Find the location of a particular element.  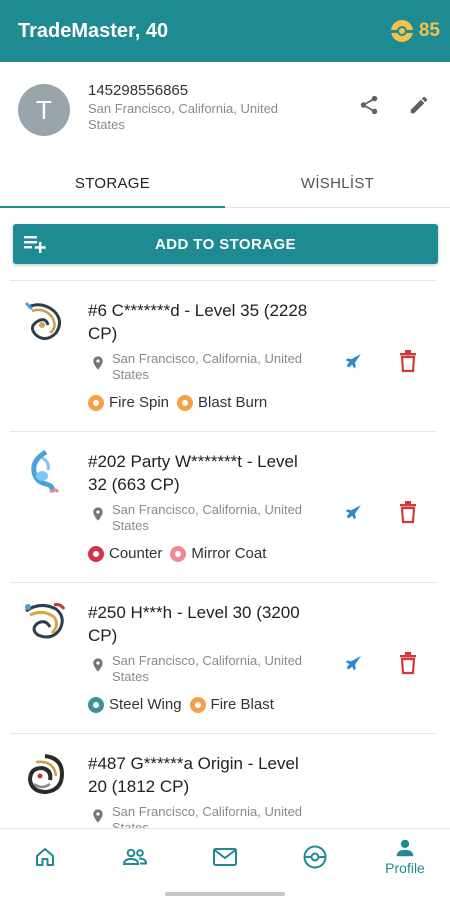

nav-messages is located at coordinates (225, 856).